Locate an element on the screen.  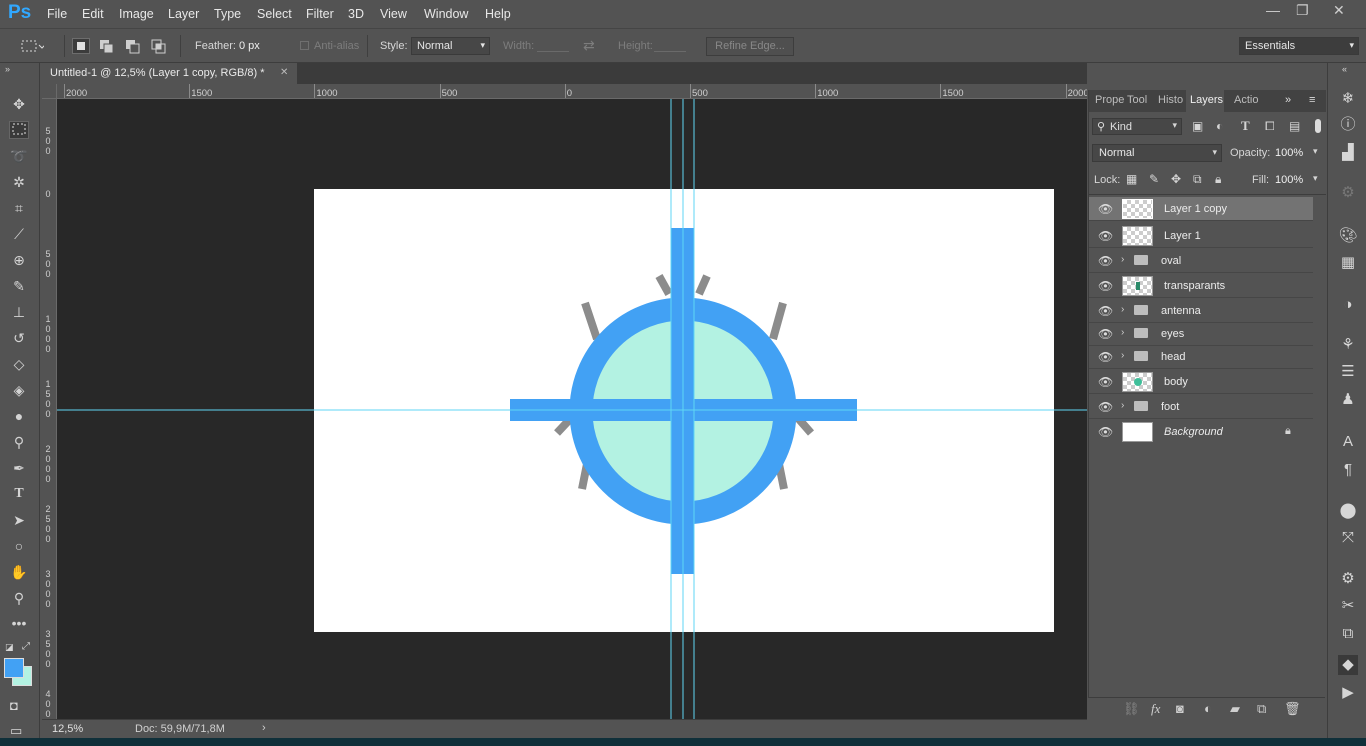
info-icon: ⓘ is located at coordinates (1348, 125).